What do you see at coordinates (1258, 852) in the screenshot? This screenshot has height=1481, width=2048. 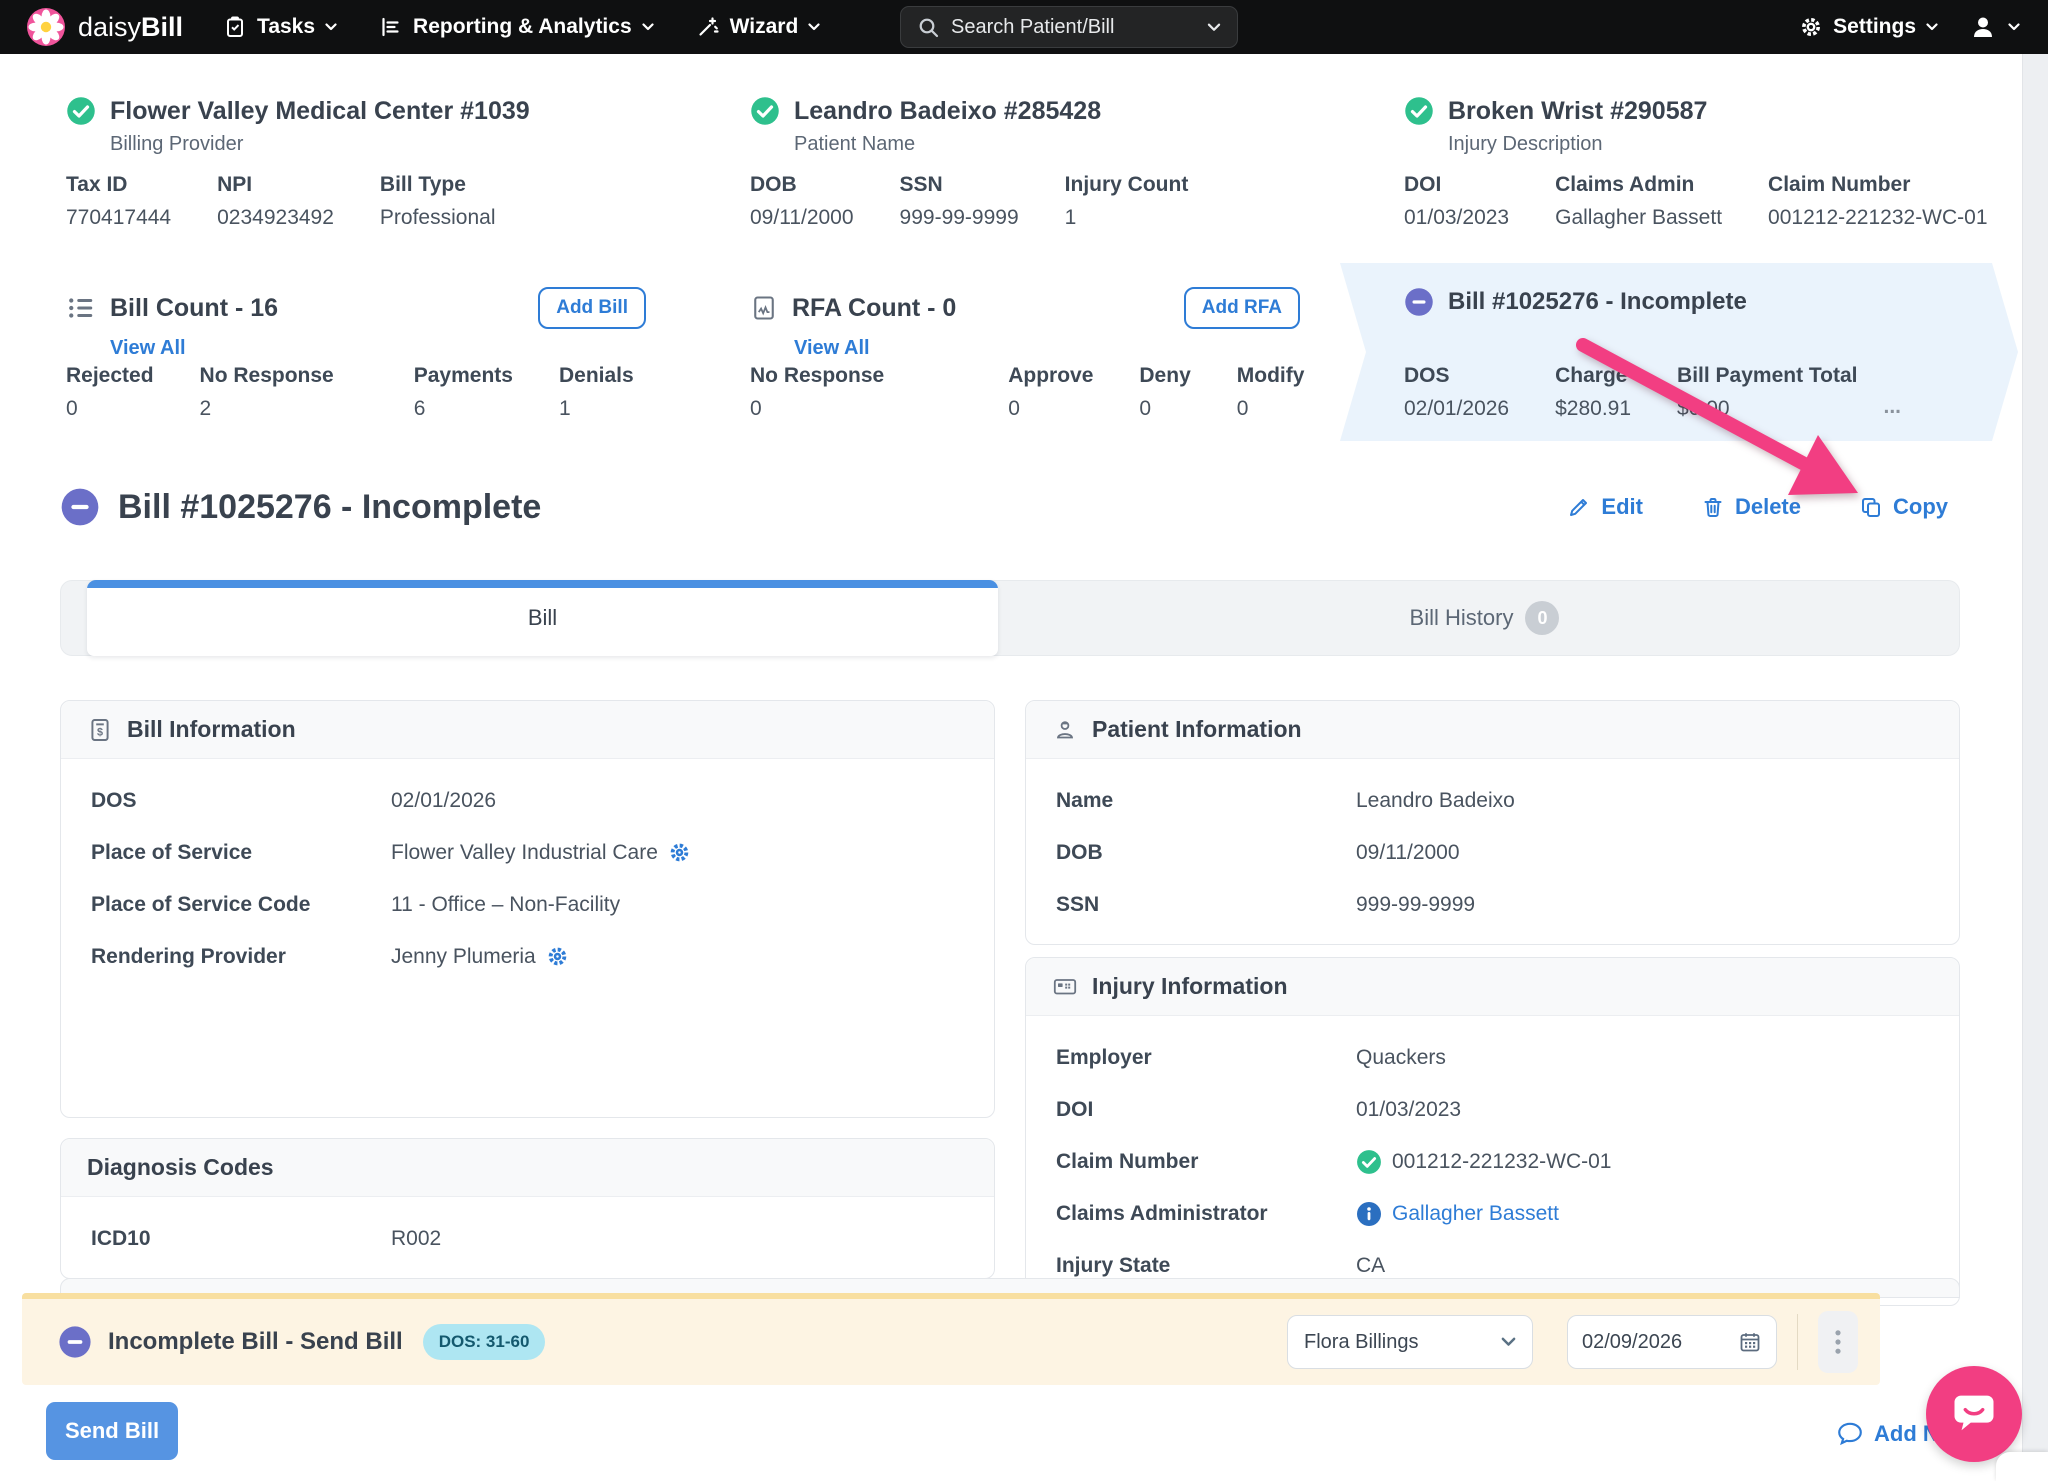 I see `row-dob: DOB 09/11/2000` at bounding box center [1258, 852].